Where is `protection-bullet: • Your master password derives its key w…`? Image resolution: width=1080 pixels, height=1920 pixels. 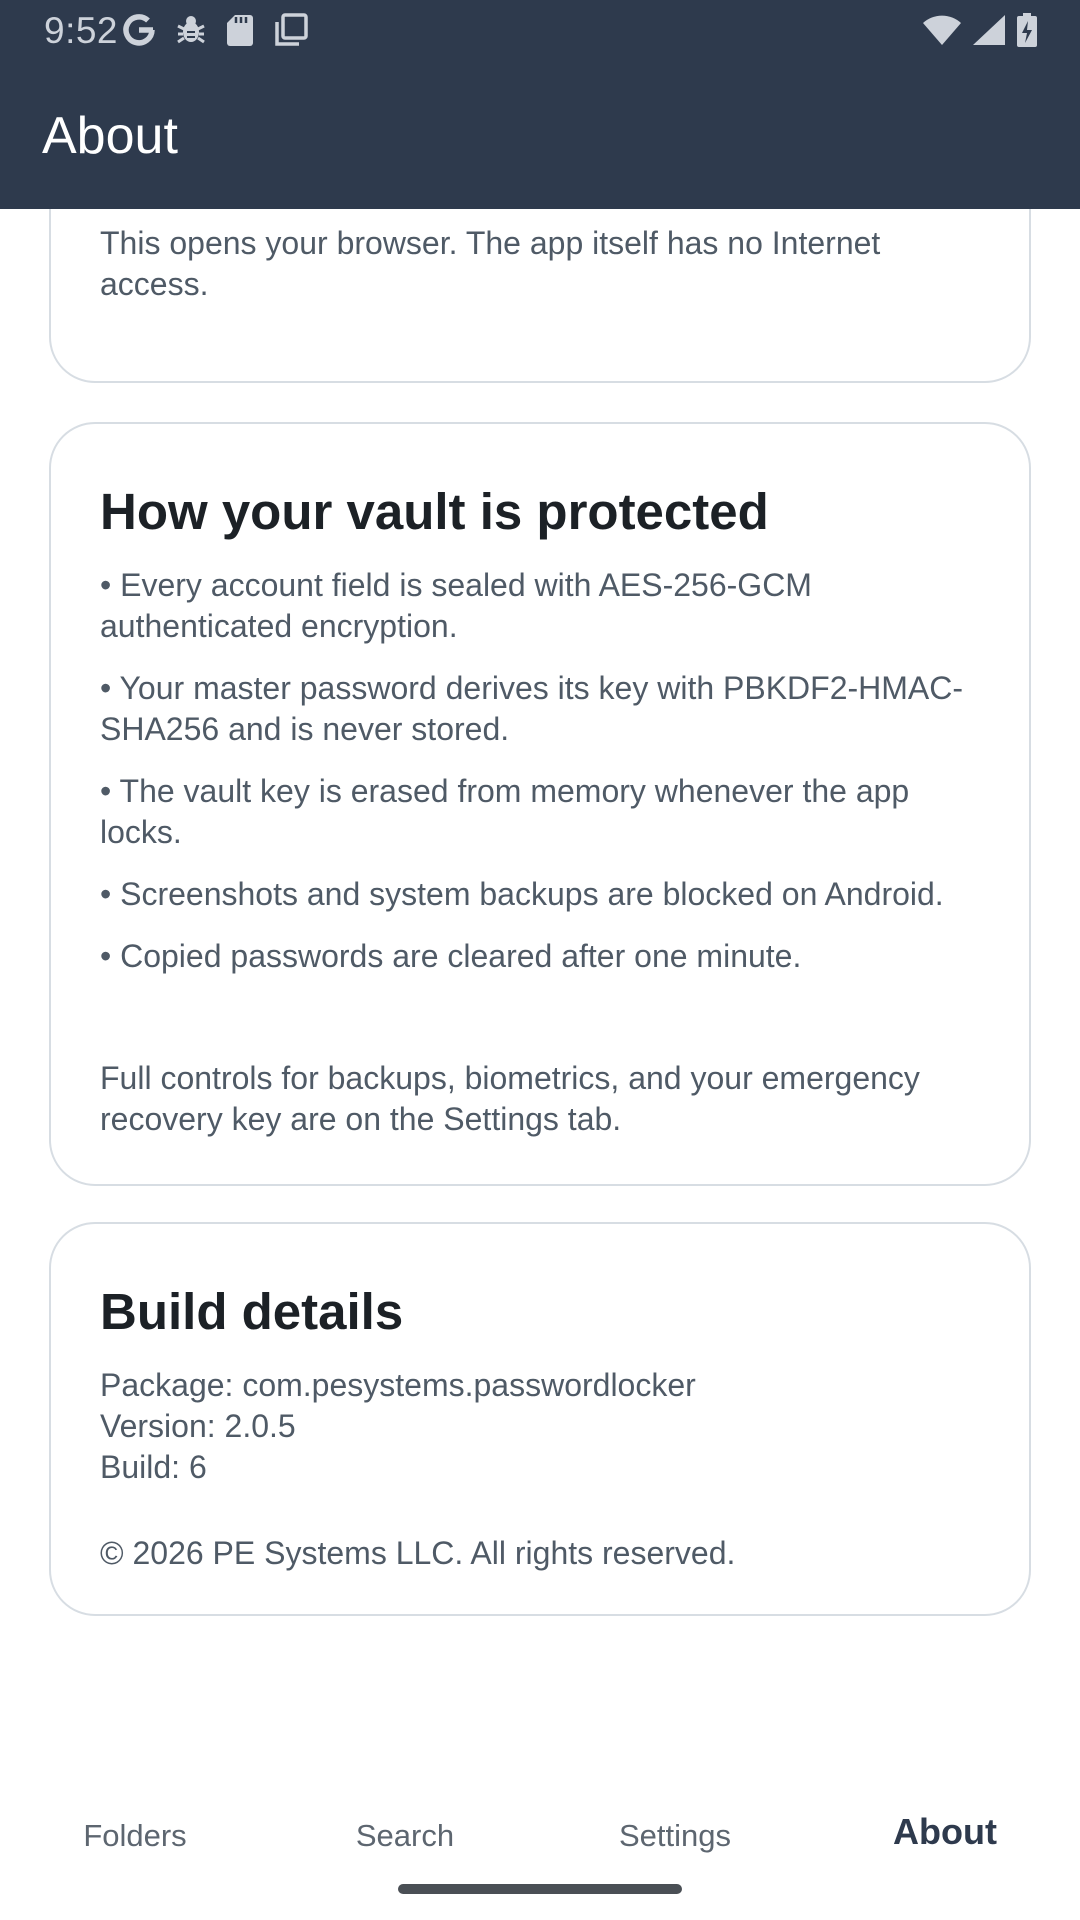
protection-bullet: • Your master password derives its key w… is located at coordinates (532, 708).